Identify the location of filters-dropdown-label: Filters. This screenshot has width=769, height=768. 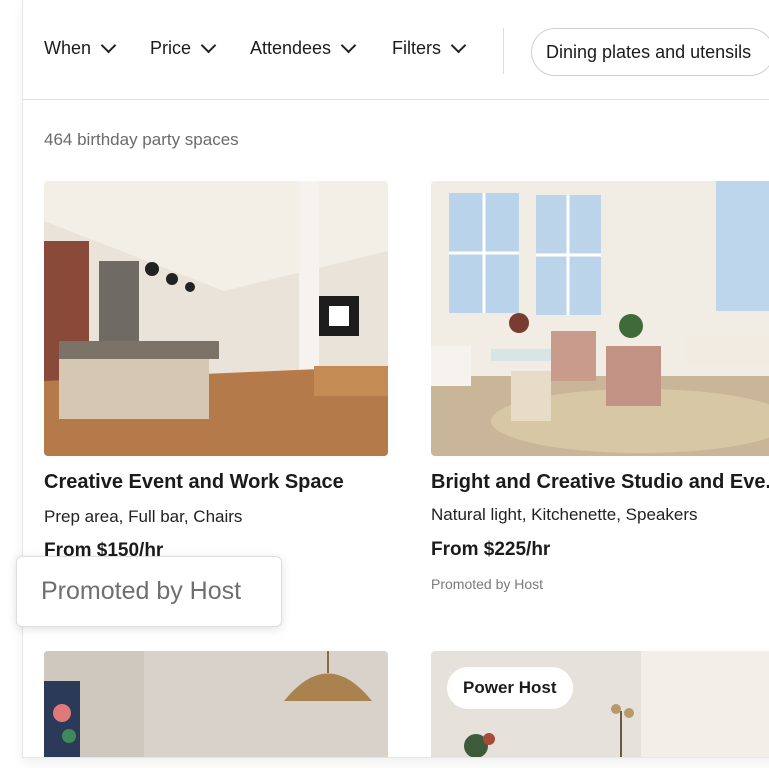
(416, 48).